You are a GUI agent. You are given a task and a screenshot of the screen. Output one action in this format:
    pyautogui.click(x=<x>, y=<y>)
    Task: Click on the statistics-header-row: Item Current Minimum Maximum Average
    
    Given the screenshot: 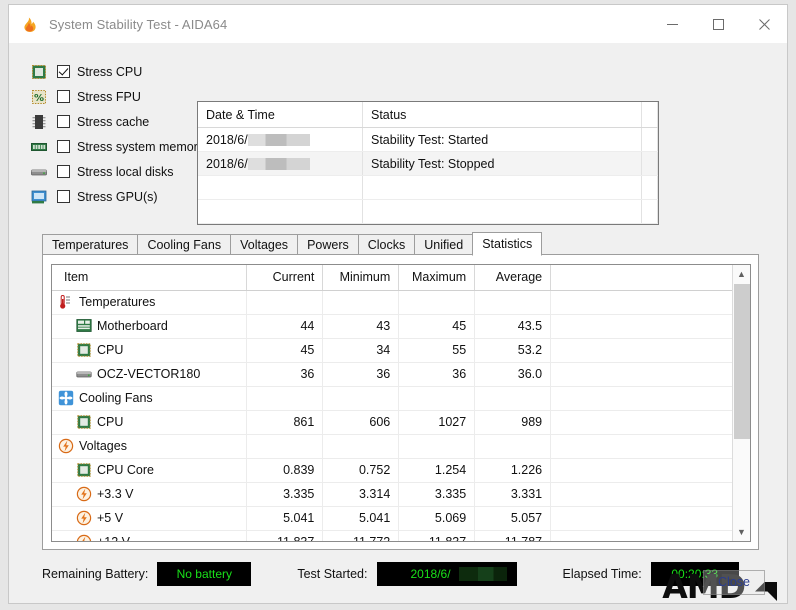 What is the action you would take?
    pyautogui.click(x=392, y=278)
    